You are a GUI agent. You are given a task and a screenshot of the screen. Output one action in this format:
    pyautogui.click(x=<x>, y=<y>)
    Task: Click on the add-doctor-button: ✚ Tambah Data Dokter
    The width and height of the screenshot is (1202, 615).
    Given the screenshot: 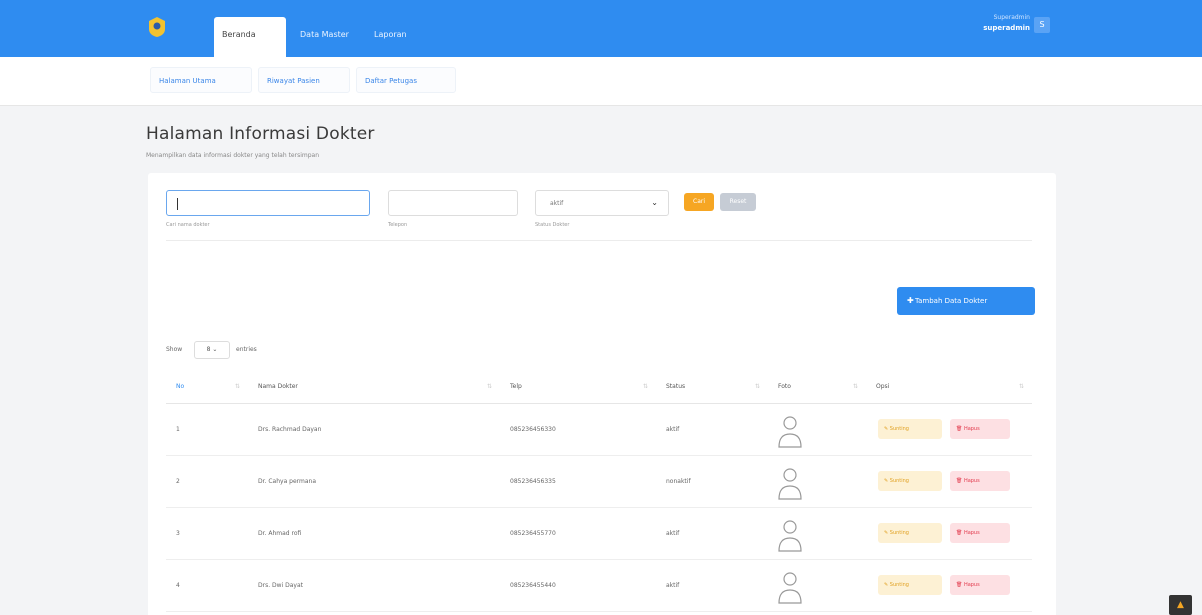 What is the action you would take?
    pyautogui.click(x=966, y=301)
    